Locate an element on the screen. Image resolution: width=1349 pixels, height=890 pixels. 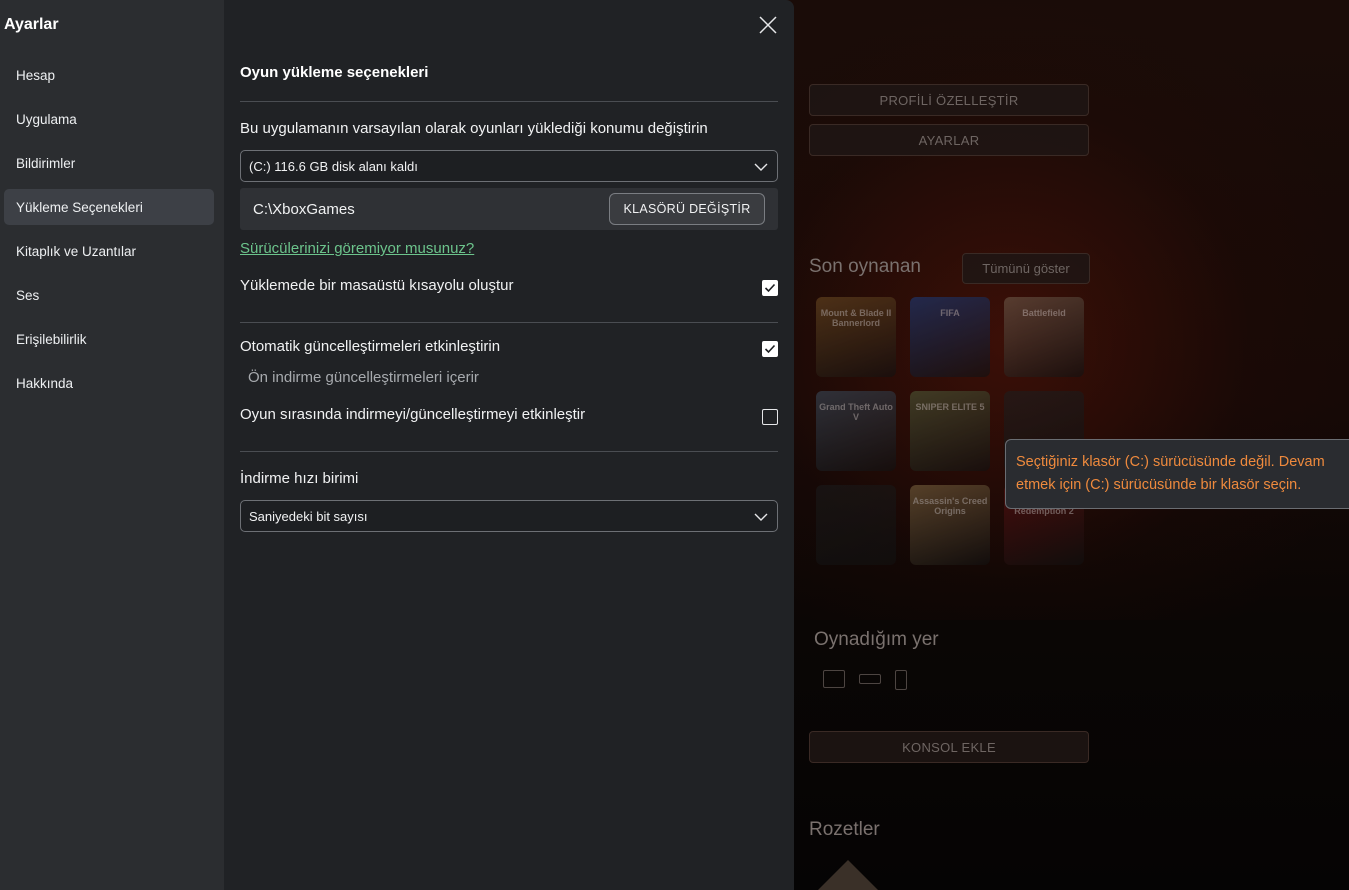
nav-item-uygulama: Uygulama is located at coordinates (109, 119).